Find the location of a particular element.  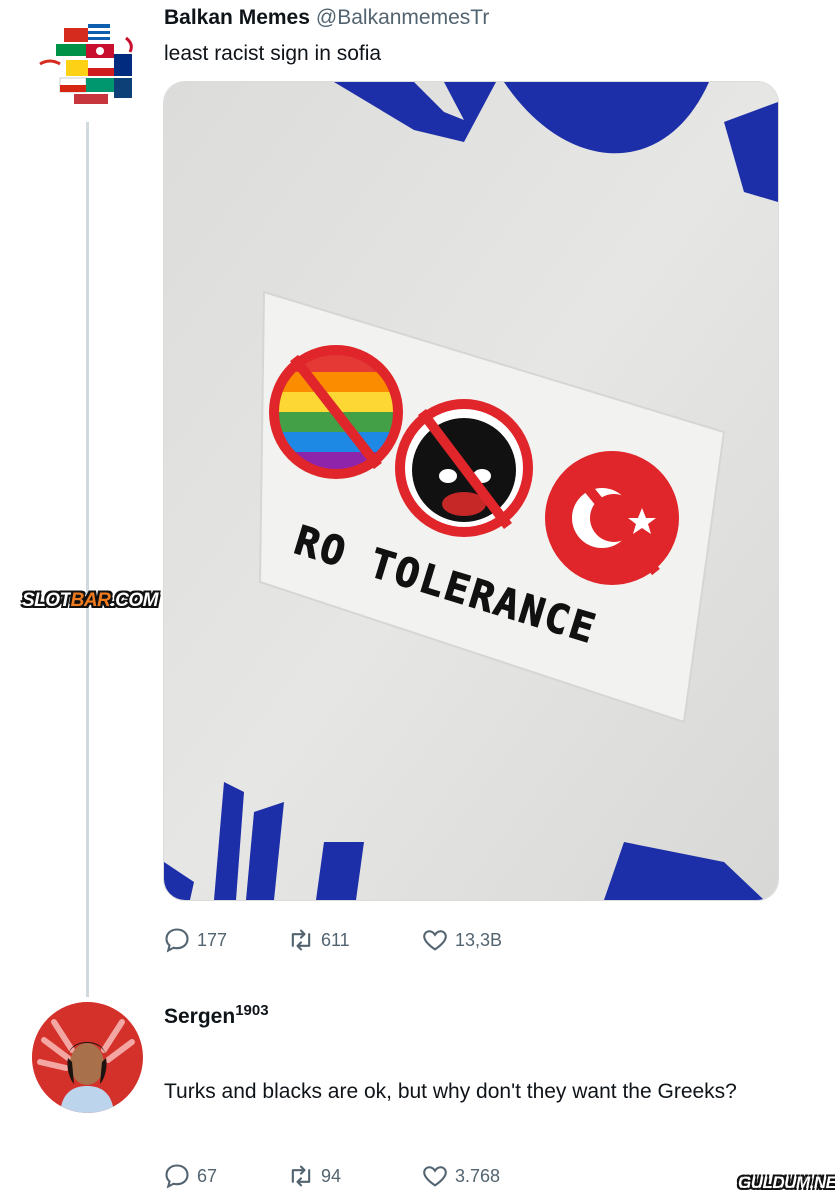

guldum-watermark: GULDUM.NET is located at coordinates (786, 1182).